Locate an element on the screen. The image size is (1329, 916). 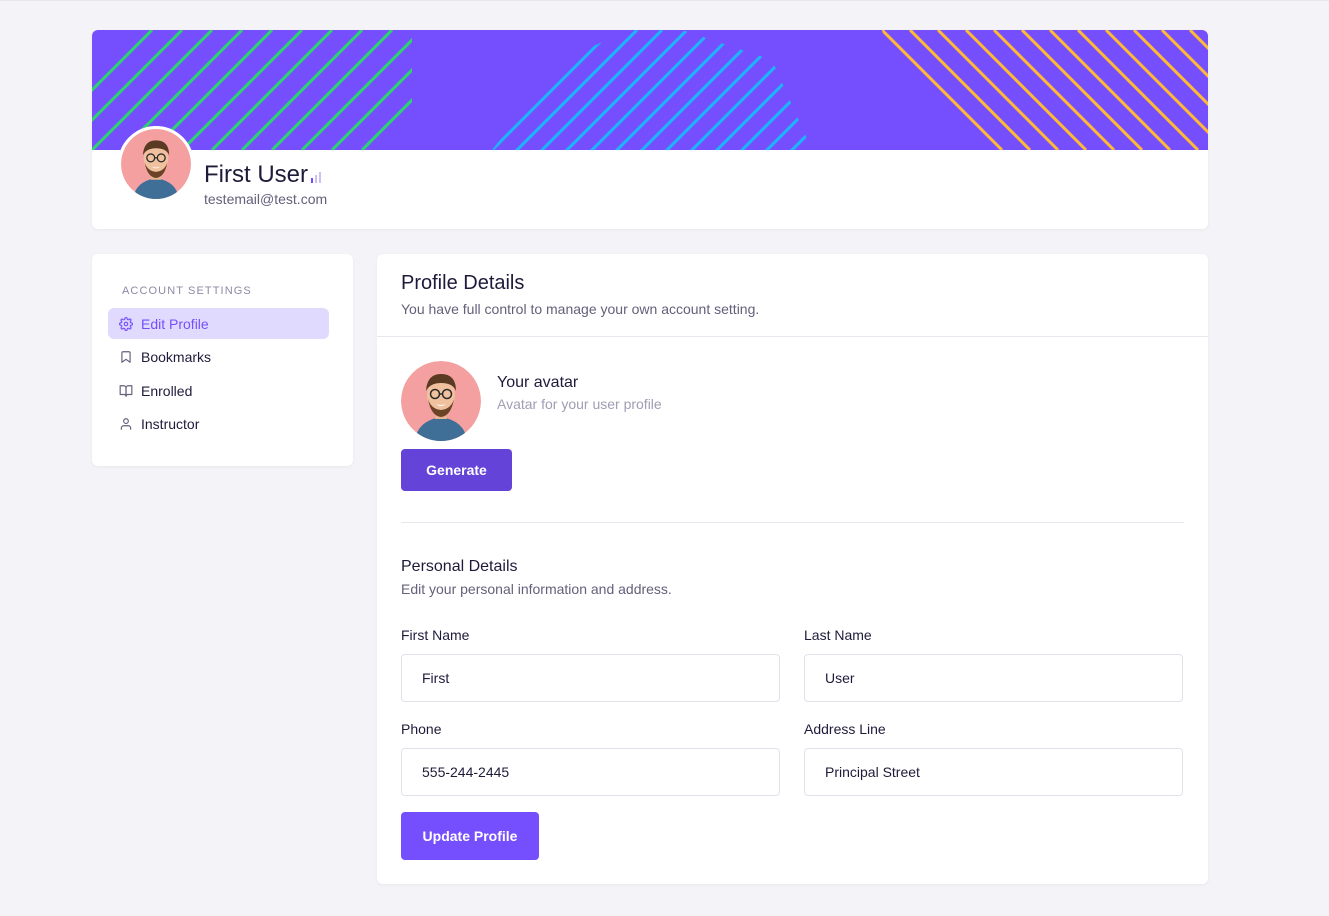
top-border is located at coordinates (664, 0).